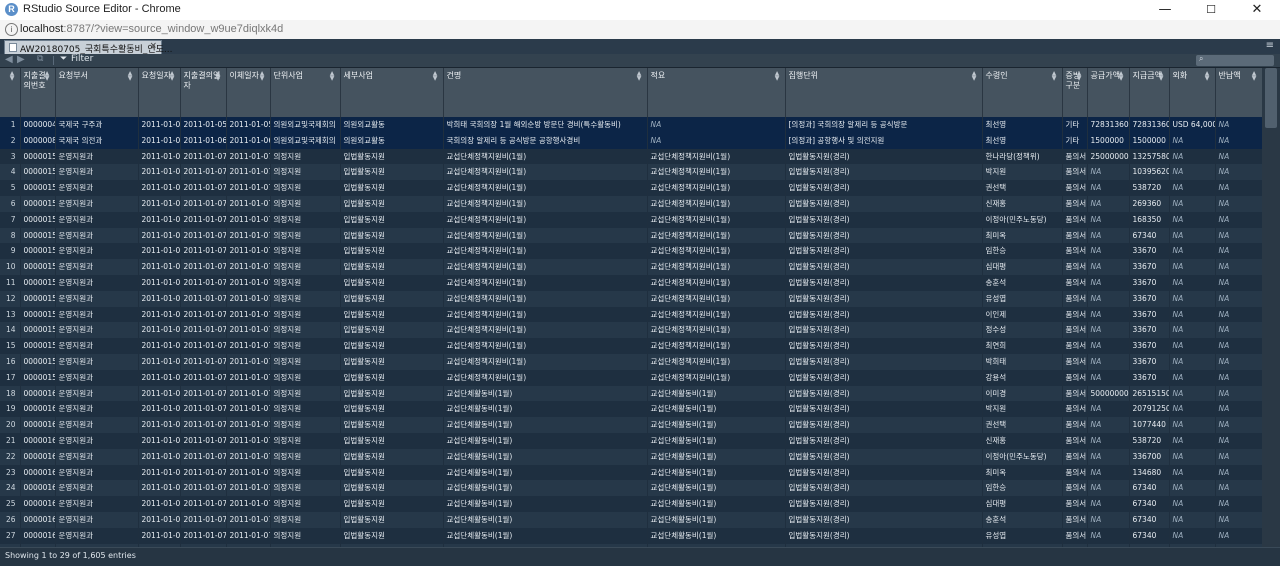 The height and width of the screenshot is (566, 1280). I want to click on minimize-button: —, so click(1165, 10).